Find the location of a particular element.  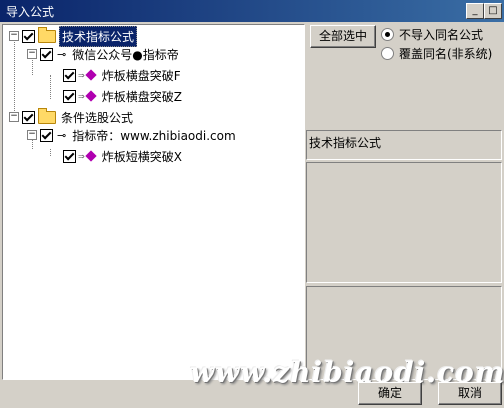

tree-node-item: ⇒ 炸板短横突破X is located at coordinates (117, 156).